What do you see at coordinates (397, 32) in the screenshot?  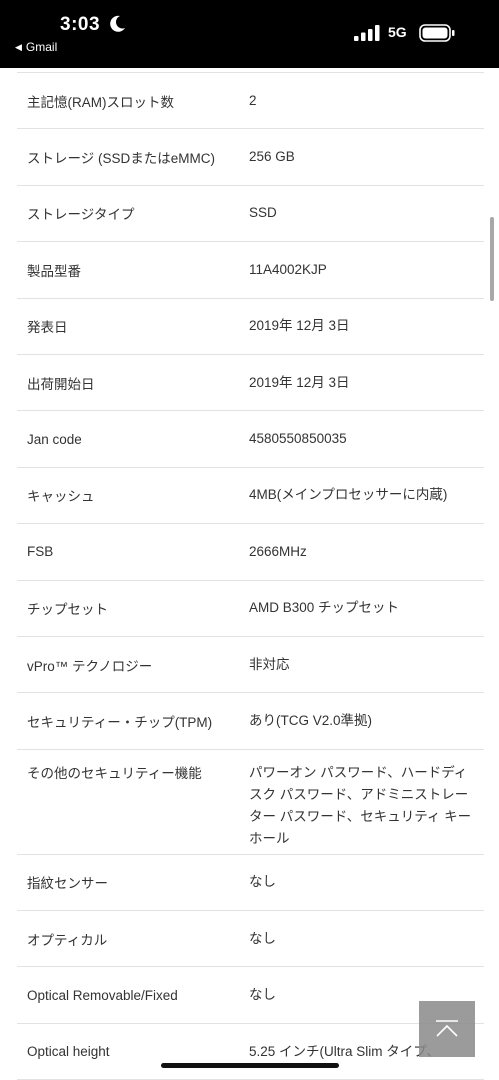 I see `network-type: 5G` at bounding box center [397, 32].